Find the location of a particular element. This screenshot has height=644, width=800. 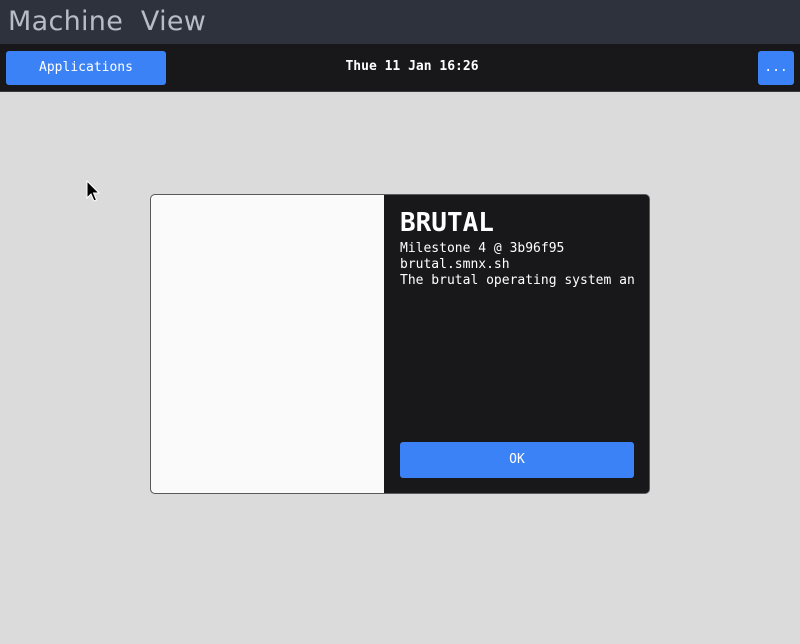

mouse-cursor-icon is located at coordinates (93, 191).